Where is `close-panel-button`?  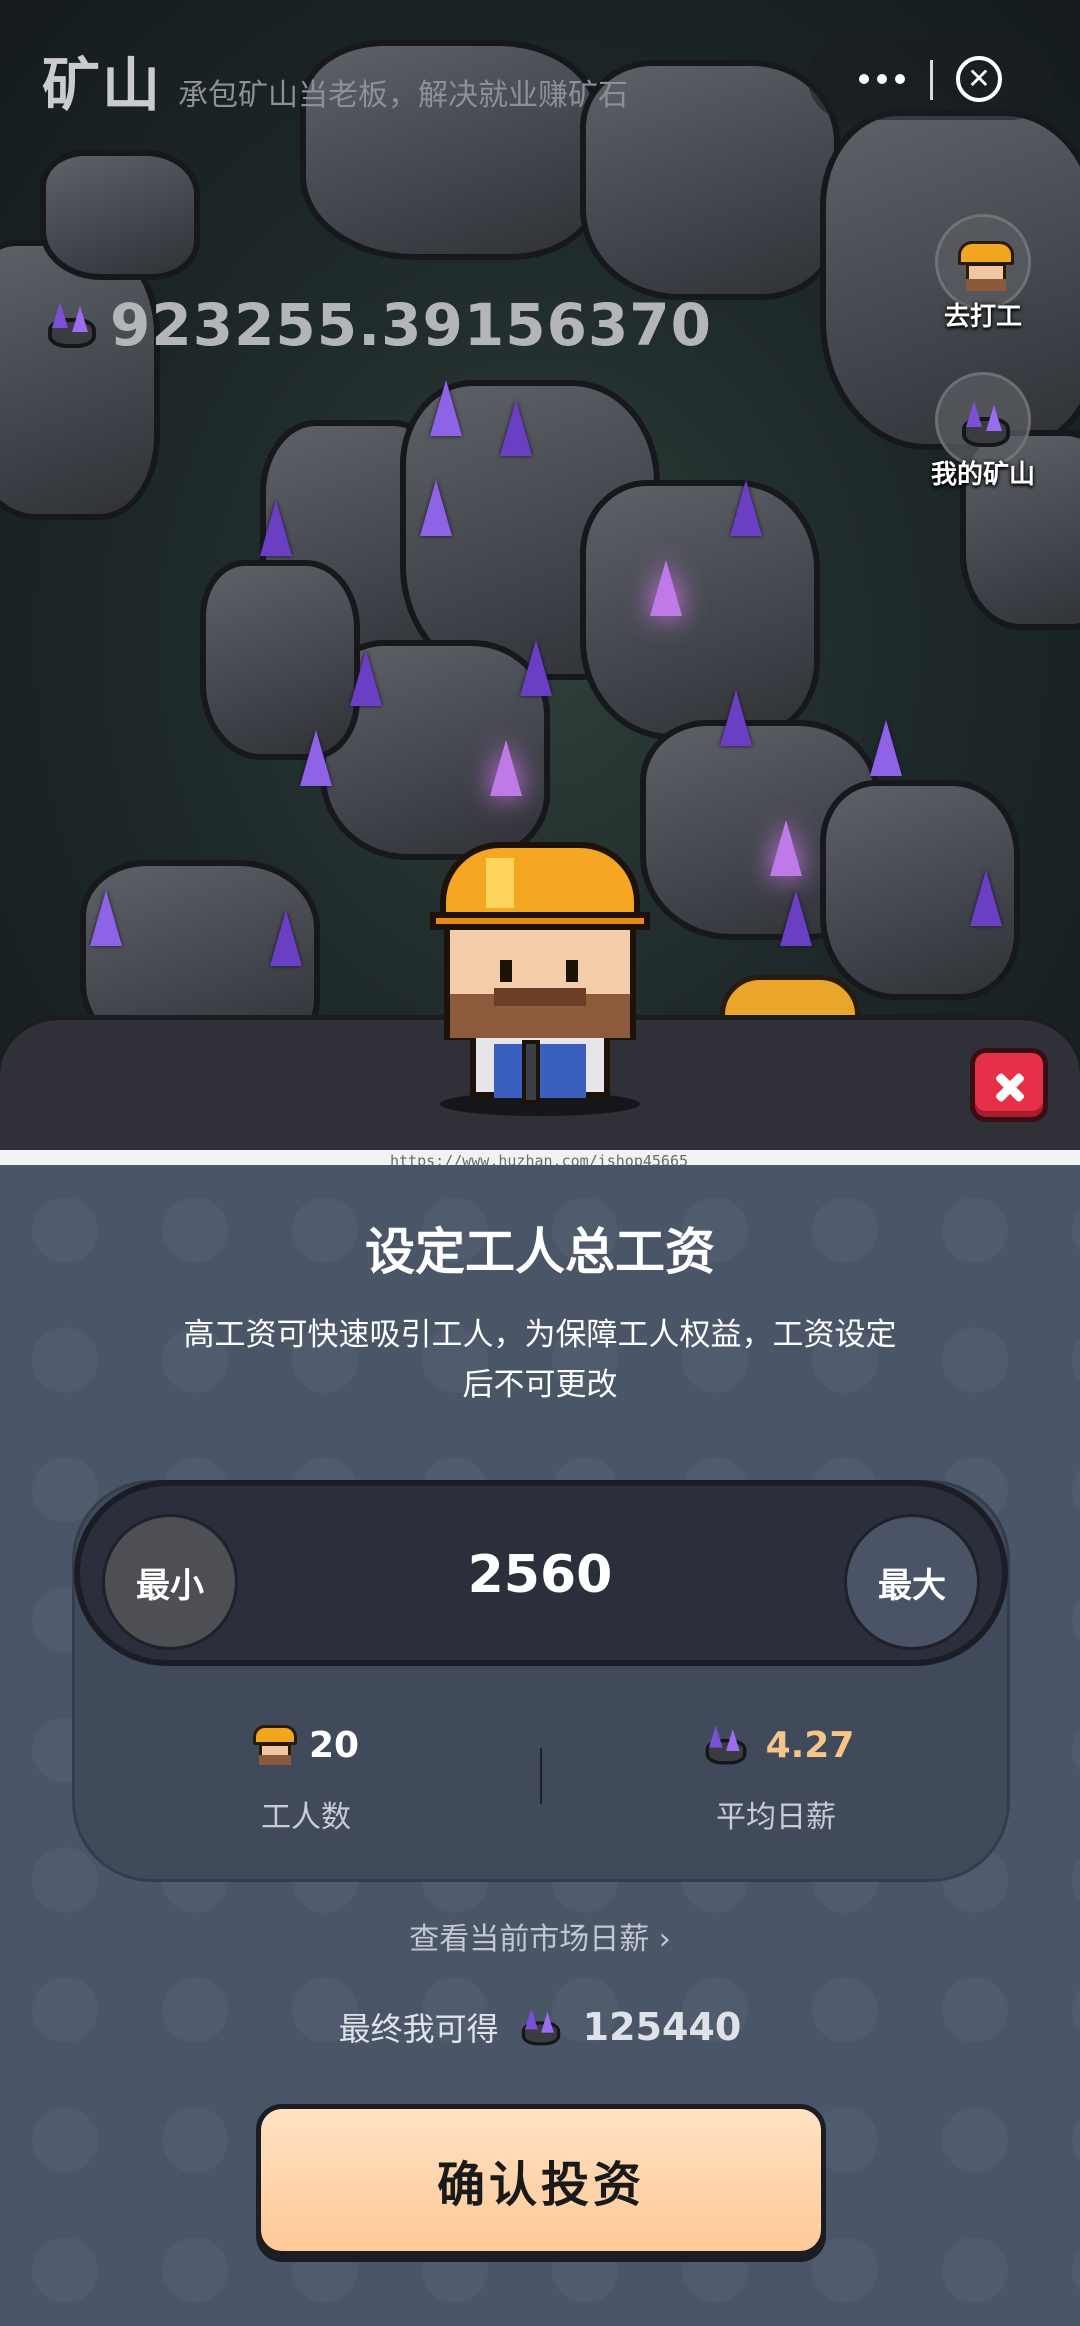
close-panel-button is located at coordinates (1009, 1085).